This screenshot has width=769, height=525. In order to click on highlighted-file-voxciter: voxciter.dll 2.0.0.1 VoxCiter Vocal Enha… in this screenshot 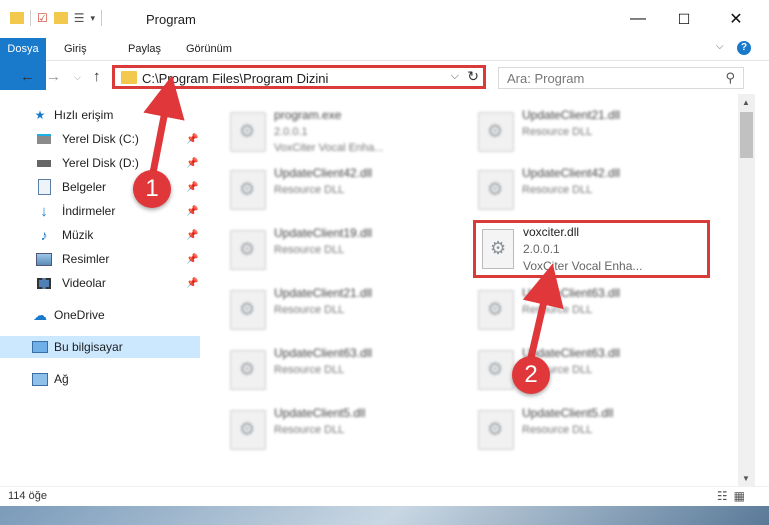, I will do `click(591, 249)`.